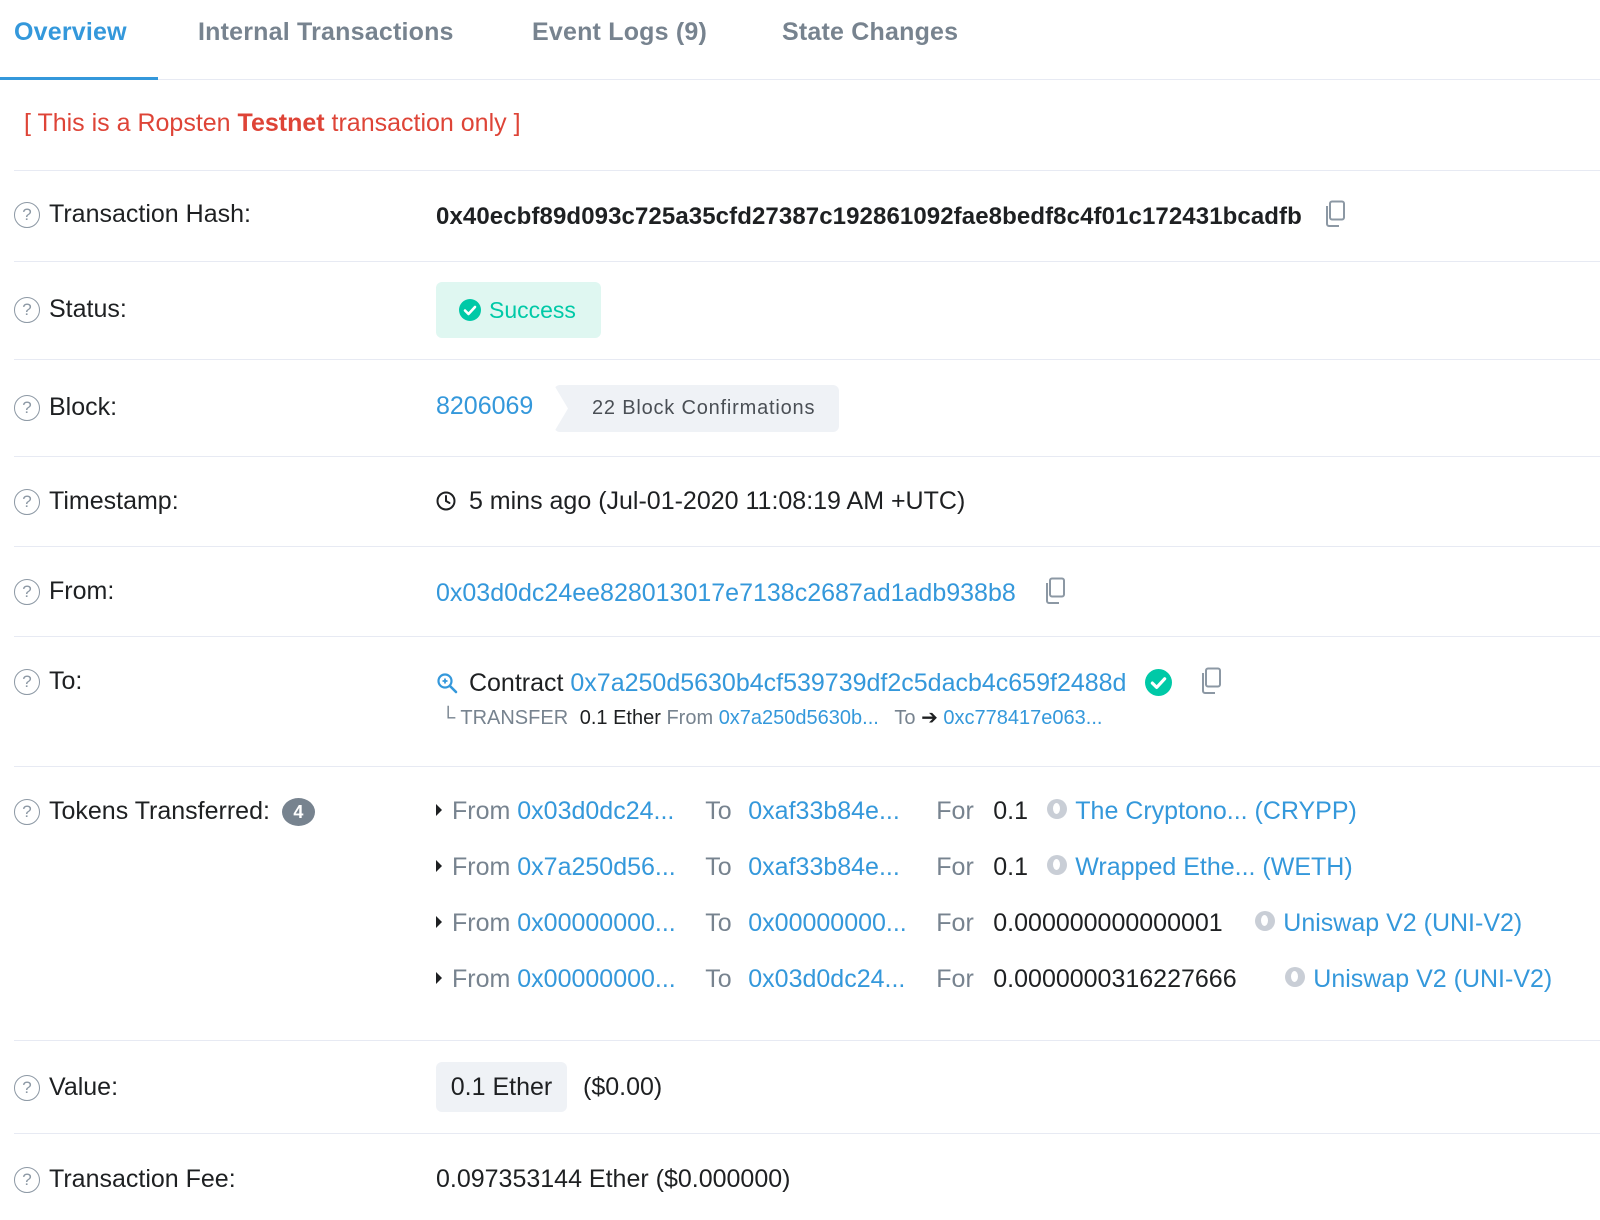 This screenshot has height=1220, width=1600. Describe the element at coordinates (447, 683) in the screenshot. I see `contract-search-icon` at that location.